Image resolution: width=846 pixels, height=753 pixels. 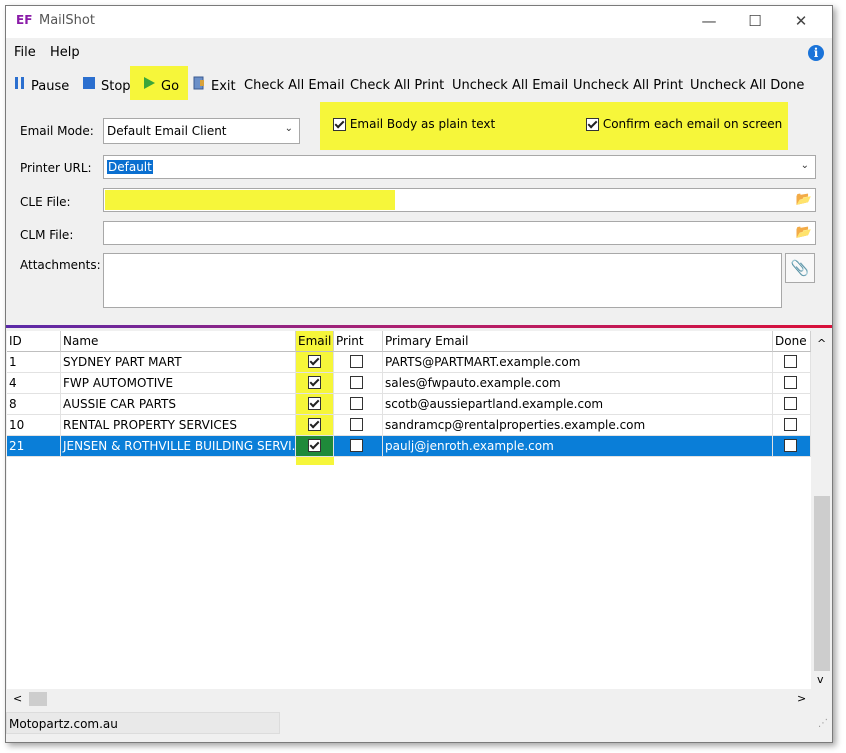 I want to click on go-label: Go, so click(x=170, y=86).